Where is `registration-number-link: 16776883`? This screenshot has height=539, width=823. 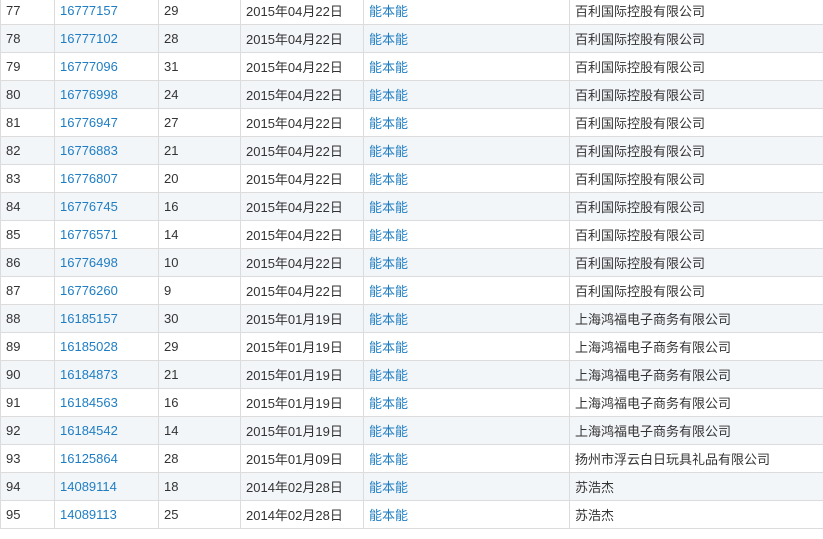
registration-number-link: 16776883 is located at coordinates (89, 150).